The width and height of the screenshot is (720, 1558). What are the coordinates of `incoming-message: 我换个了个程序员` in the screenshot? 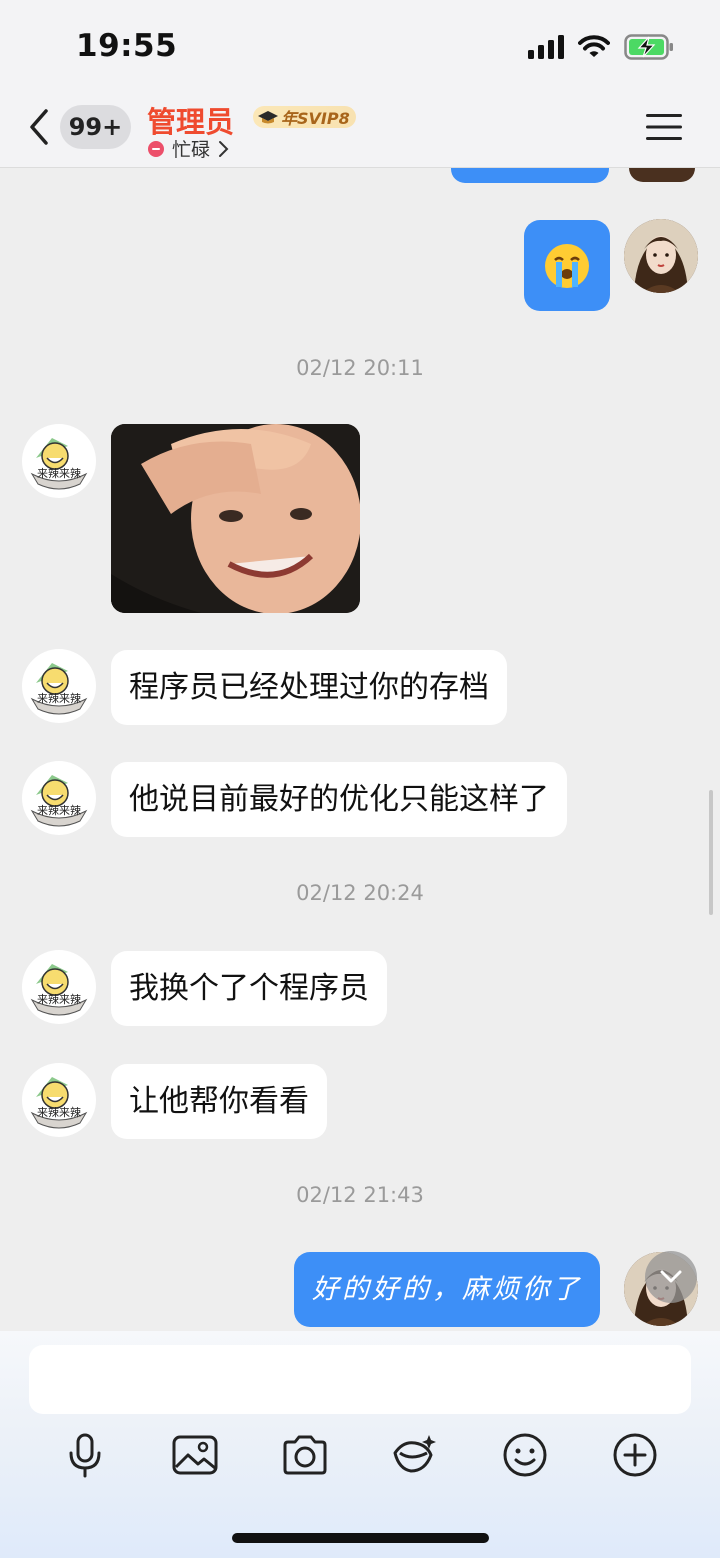 It's located at (249, 988).